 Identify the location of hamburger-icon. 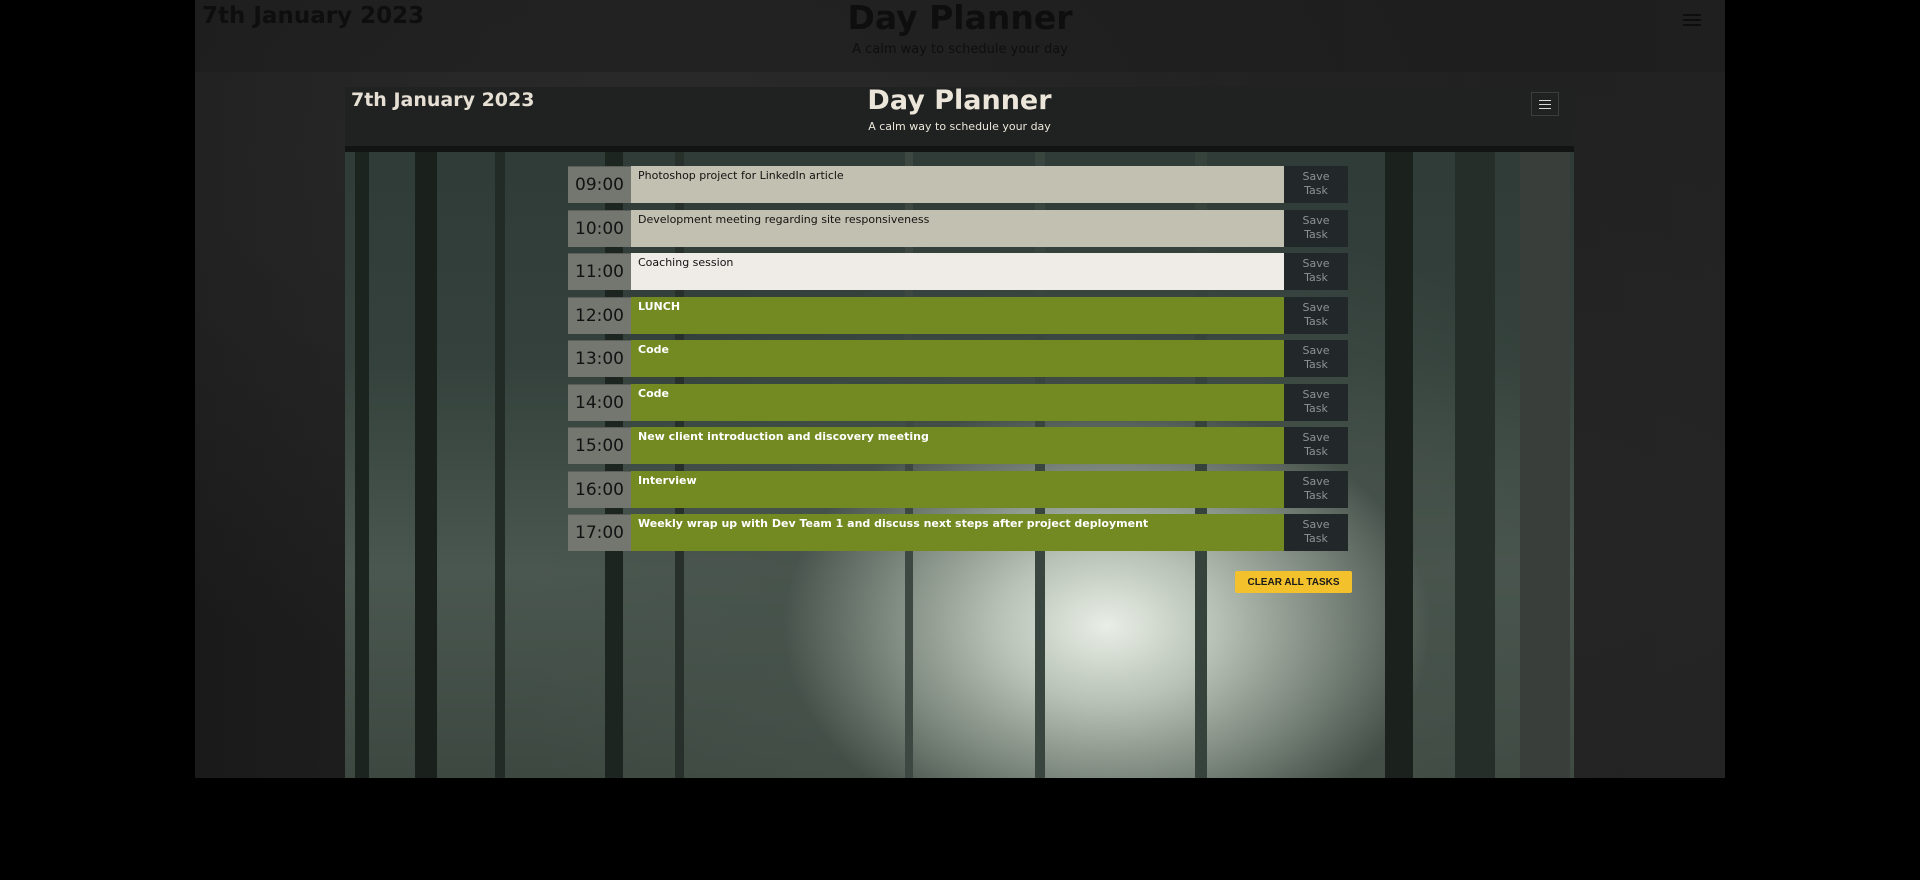
(1545, 104).